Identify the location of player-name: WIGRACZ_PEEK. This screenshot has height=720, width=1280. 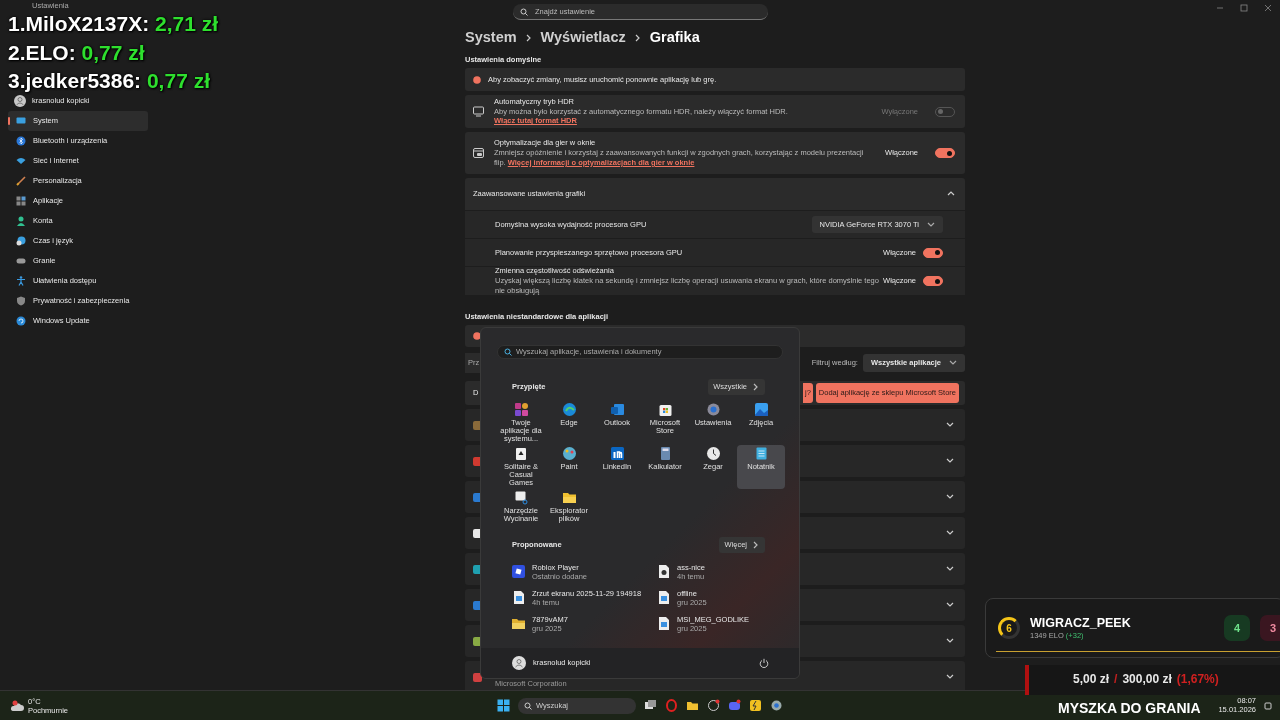
(1080, 623).